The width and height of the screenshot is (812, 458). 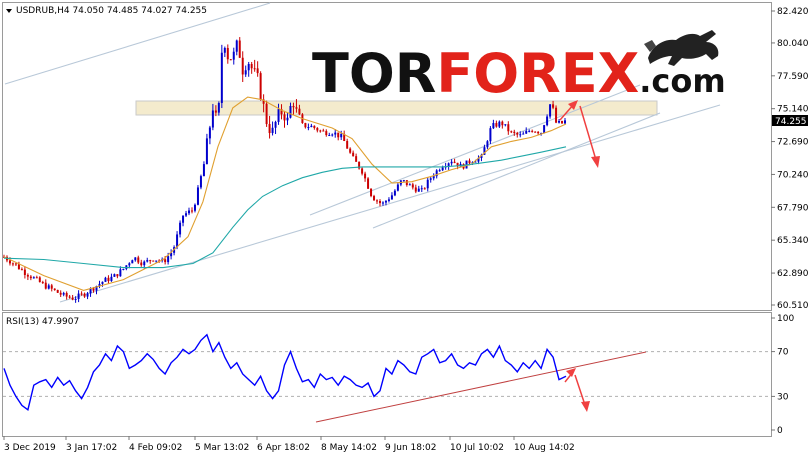 I want to click on time-tick-label: 4 Feb 09:02, so click(x=155, y=448).